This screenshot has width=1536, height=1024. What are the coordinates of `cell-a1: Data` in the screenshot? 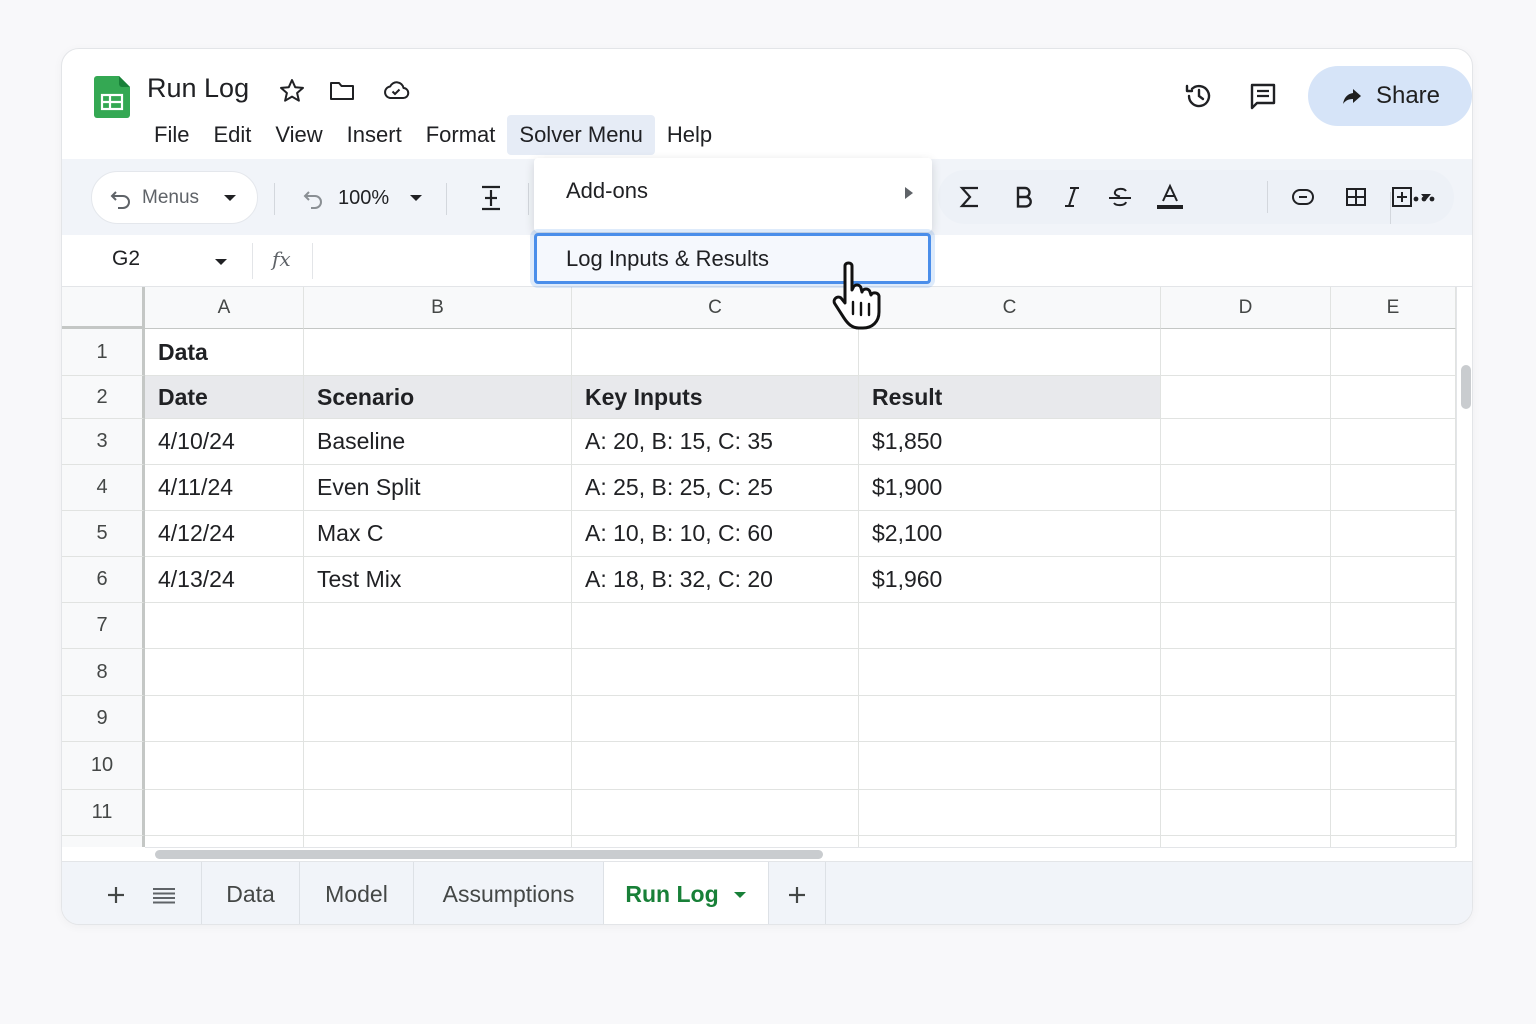 It's located at (224, 352).